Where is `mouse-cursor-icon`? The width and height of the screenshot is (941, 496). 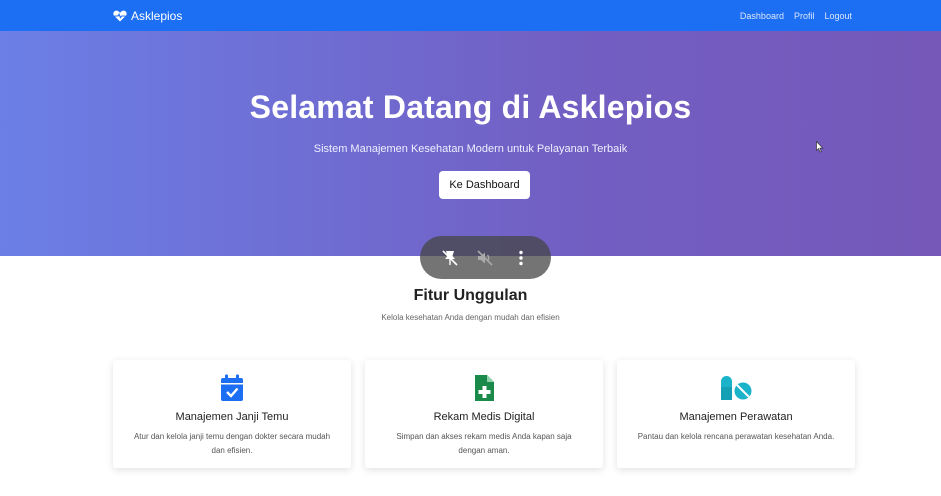 mouse-cursor-icon is located at coordinates (820, 147).